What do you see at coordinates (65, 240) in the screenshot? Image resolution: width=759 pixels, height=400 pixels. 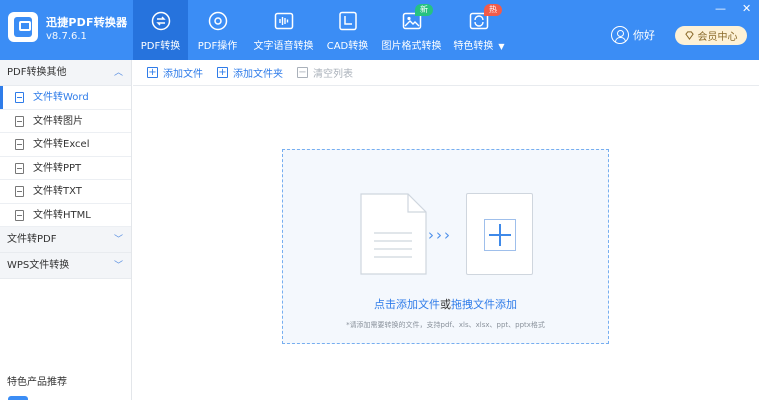 I see `sidebar-section-file-to-pdf: 文件转PDF ﹀` at bounding box center [65, 240].